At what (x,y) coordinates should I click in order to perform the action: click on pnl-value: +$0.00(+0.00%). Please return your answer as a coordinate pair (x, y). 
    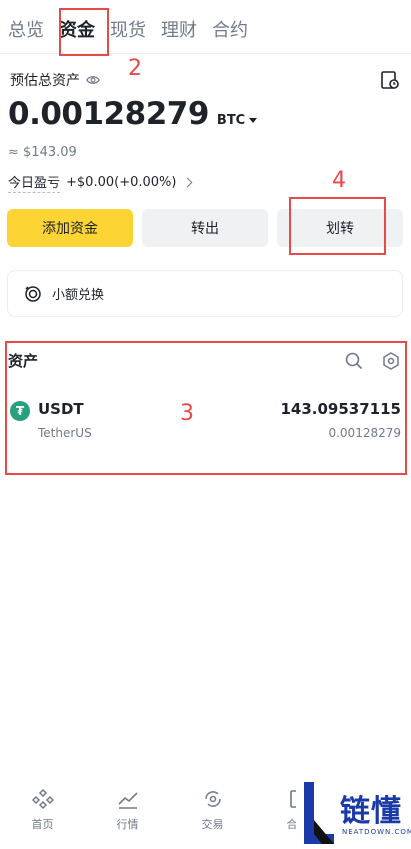
    Looking at the image, I should click on (121, 182).